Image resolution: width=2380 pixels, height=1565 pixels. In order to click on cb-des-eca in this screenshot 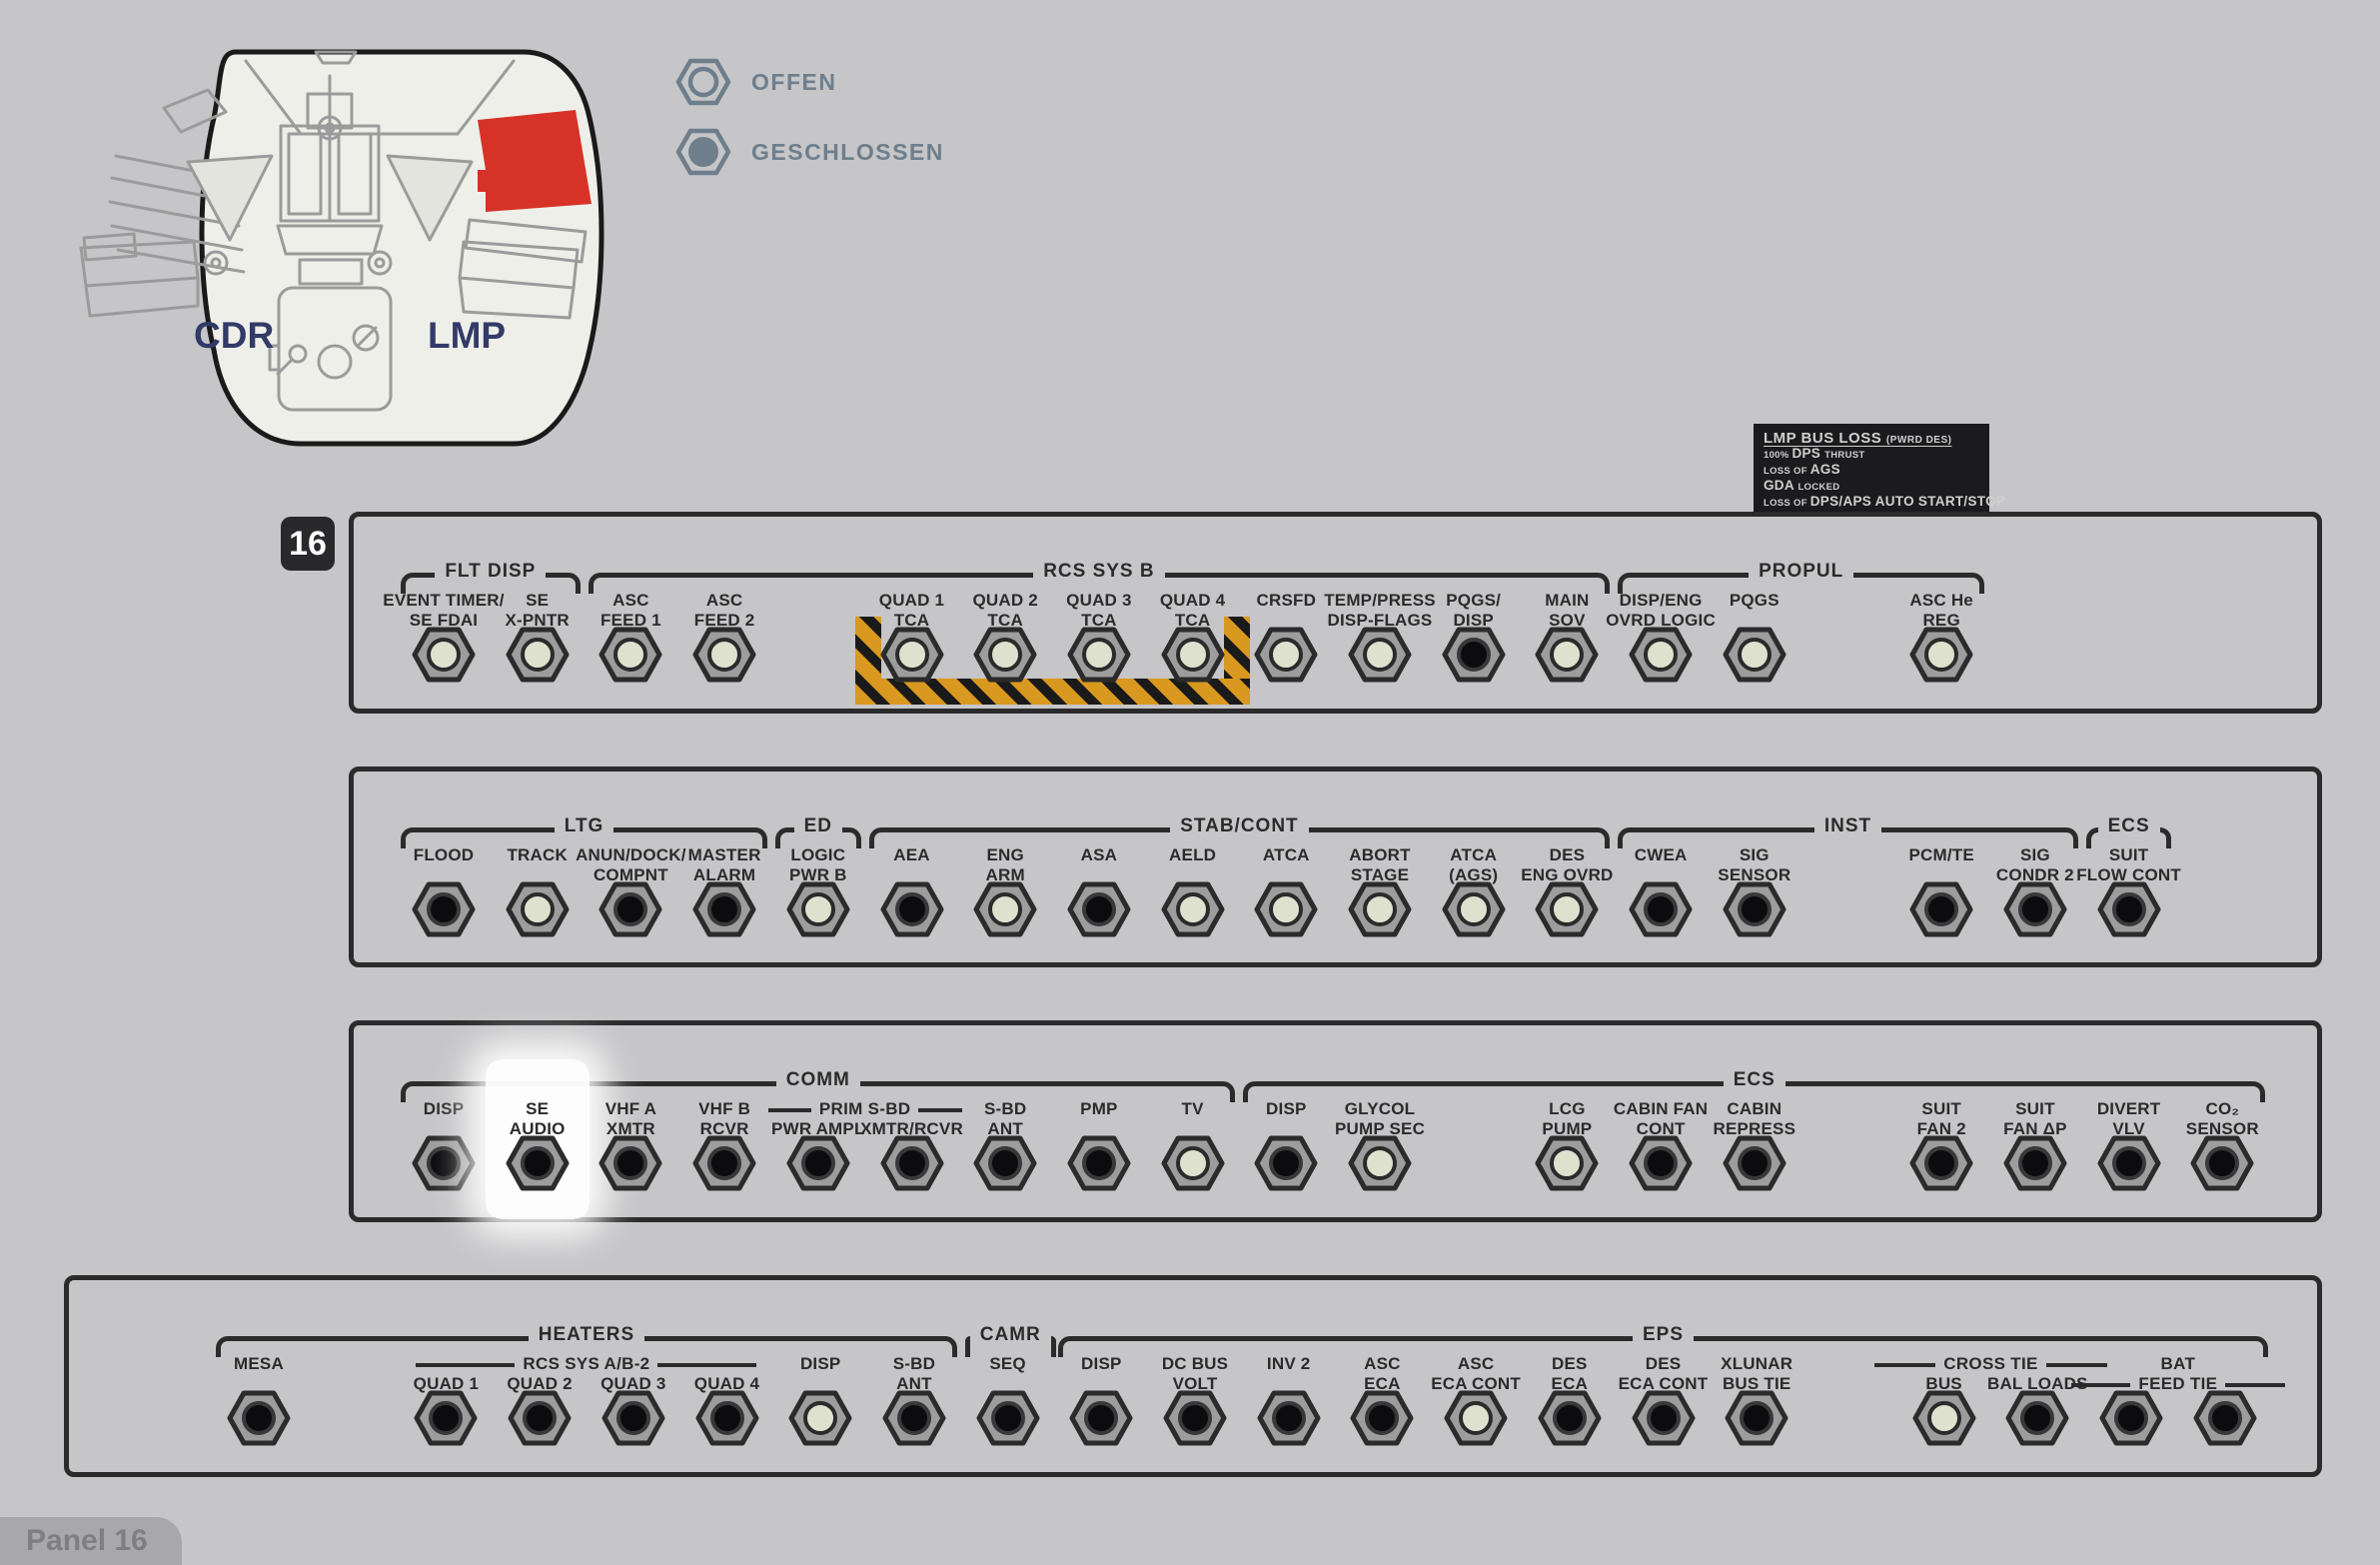, I will do `click(1570, 1418)`.